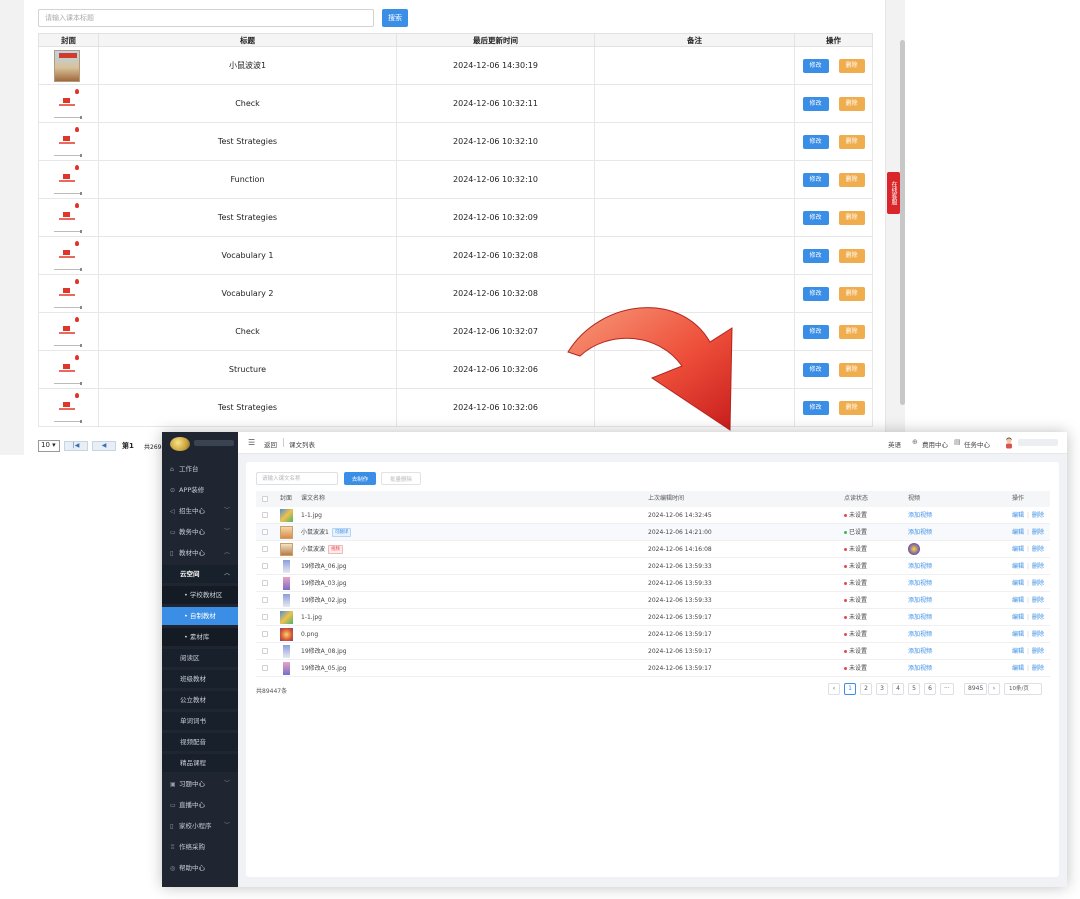 Image resolution: width=1080 pixels, height=899 pixels. What do you see at coordinates (200, 553) in the screenshot?
I see `sidebar-item: ▯ 教材中心 ︿` at bounding box center [200, 553].